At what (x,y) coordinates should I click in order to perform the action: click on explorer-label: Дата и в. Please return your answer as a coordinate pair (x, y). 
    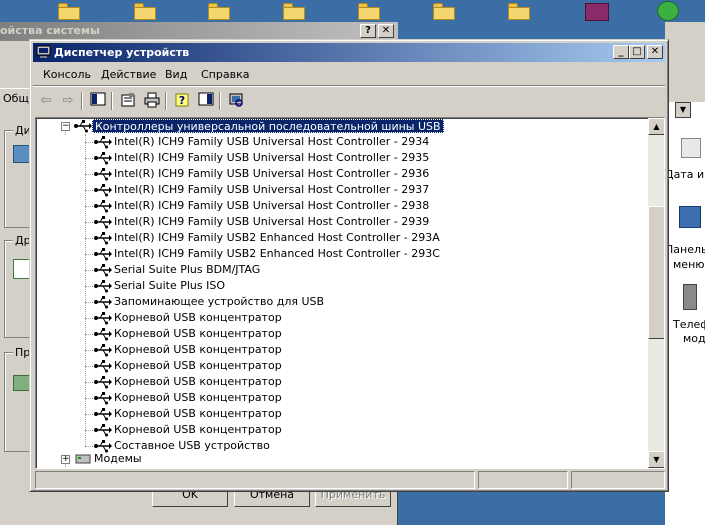
    Looking at the image, I should click on (685, 174).